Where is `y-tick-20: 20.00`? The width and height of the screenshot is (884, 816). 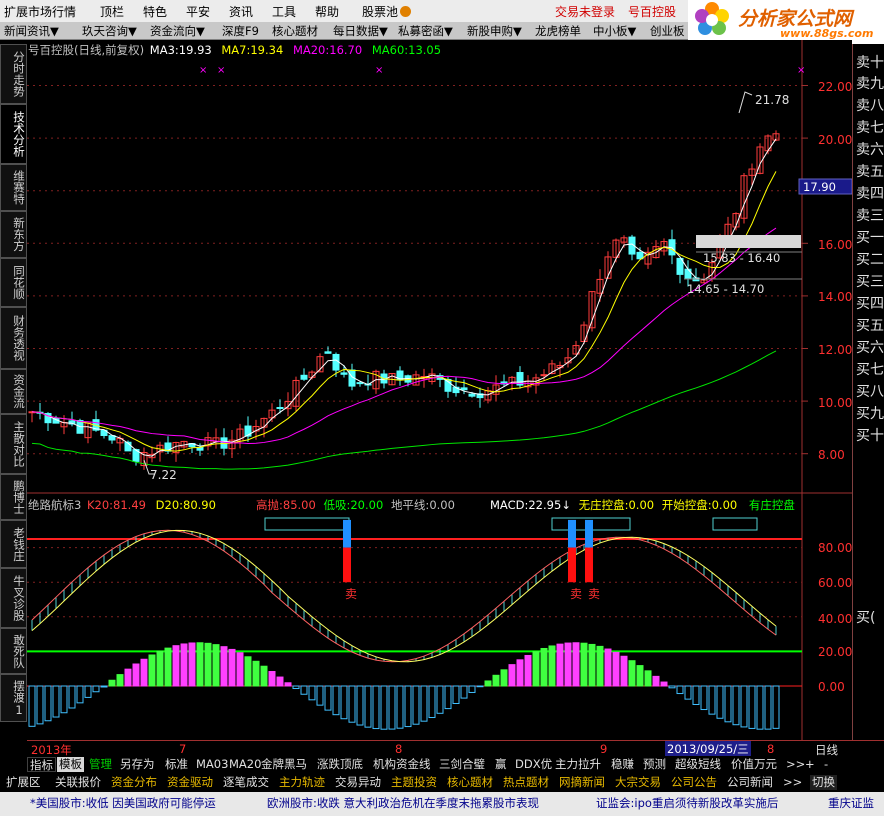
y-tick-20: 20.00 is located at coordinates (835, 140).